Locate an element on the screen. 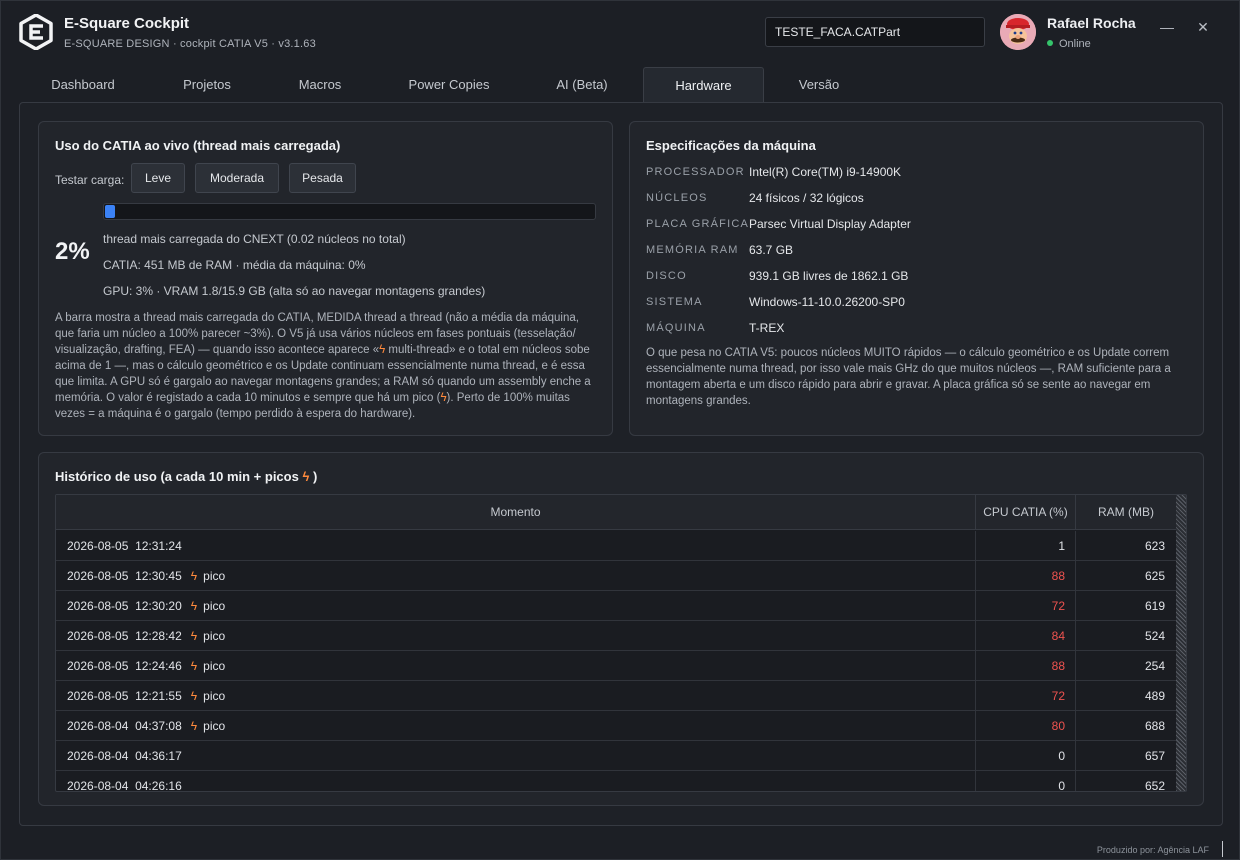 Image resolution: width=1240 pixels, height=860 pixels. avatar-character-icon is located at coordinates (1018, 32).